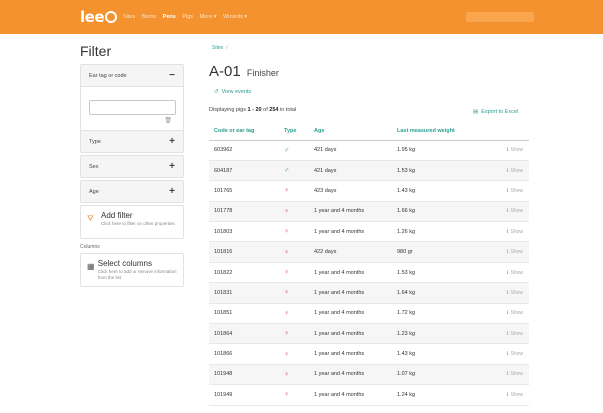 This screenshot has width=603, height=413. What do you see at coordinates (476, 112) in the screenshot?
I see `excel-file-icon: ▤` at bounding box center [476, 112].